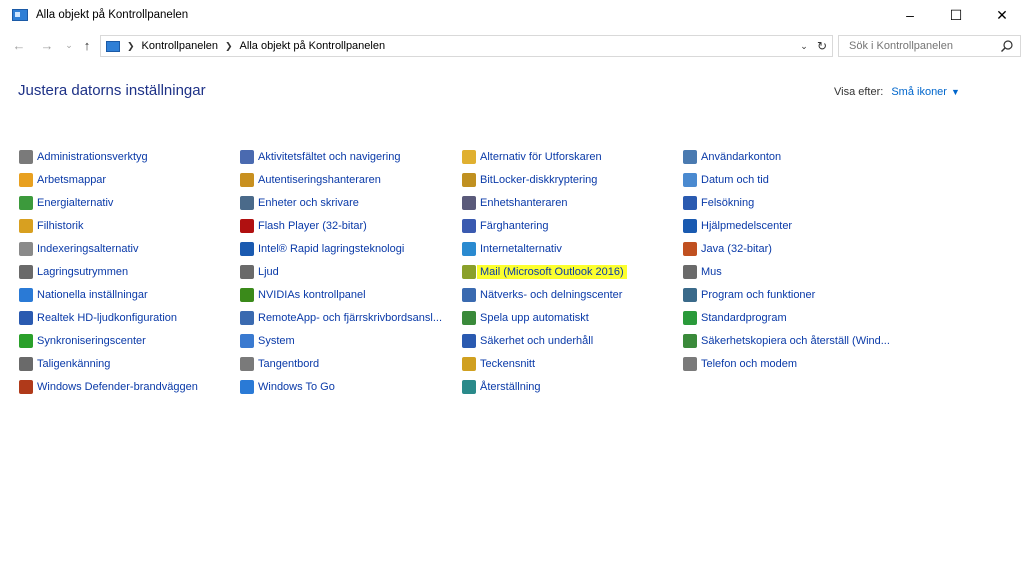 The width and height of the screenshot is (1025, 577). What do you see at coordinates (544, 387) in the screenshot?
I see `control-panel-item: Återställning` at bounding box center [544, 387].